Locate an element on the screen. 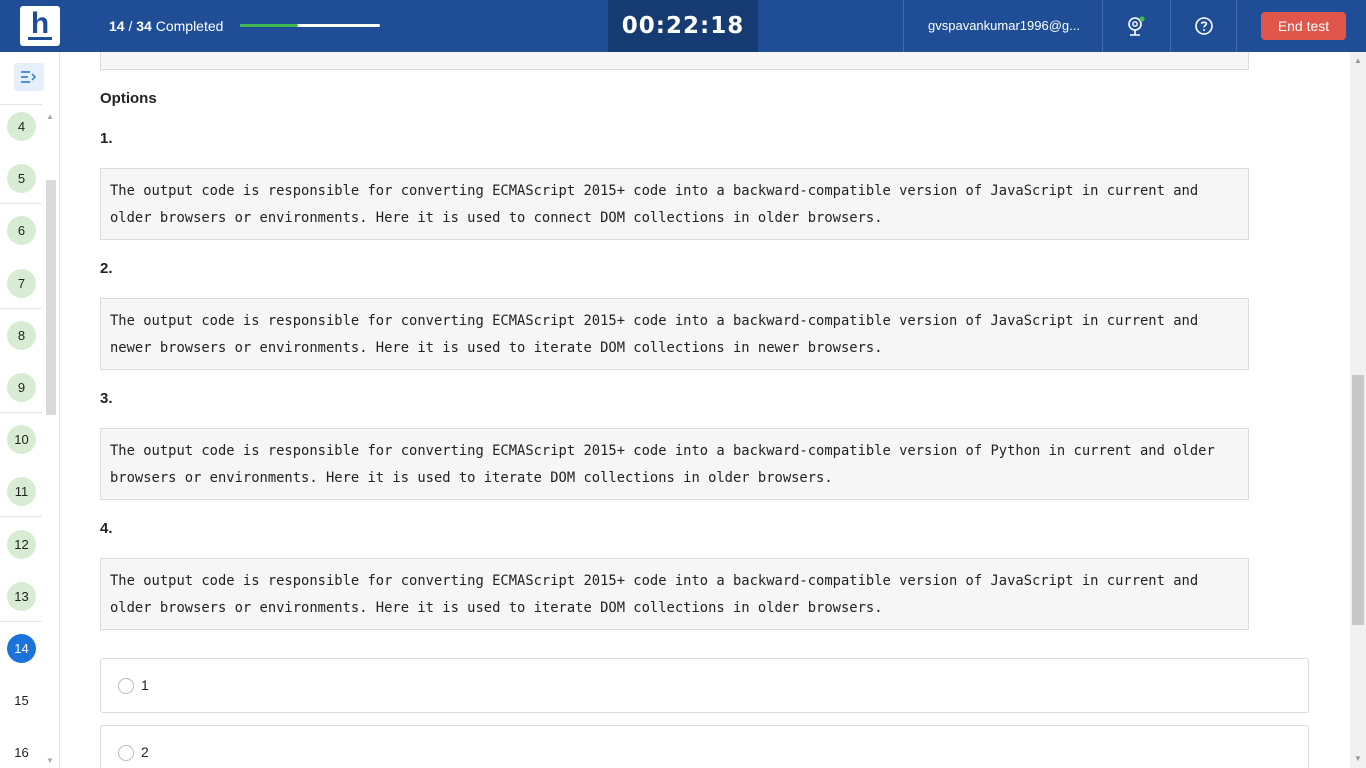 The height and width of the screenshot is (768, 1366). options-title: Options is located at coordinates (128, 98).